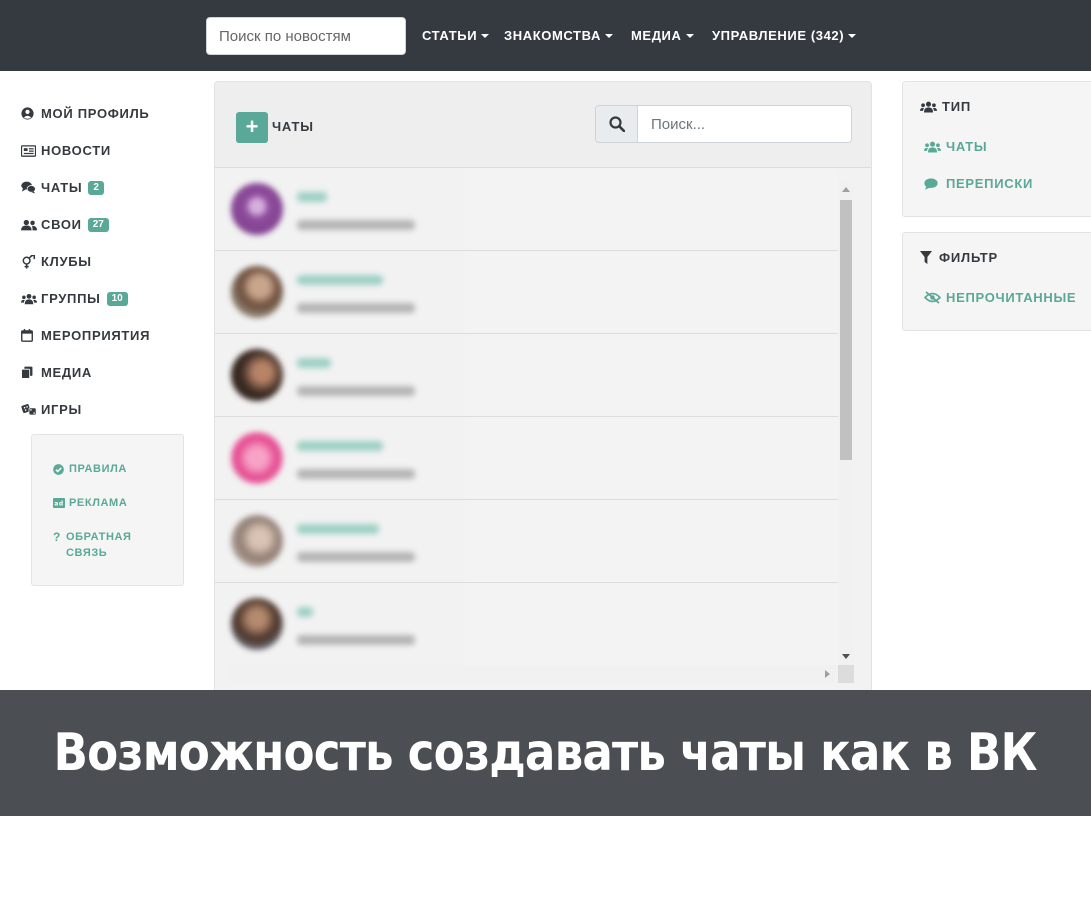  What do you see at coordinates (996, 281) in the screenshot?
I see `filter-panel: ФИЛЬТР НЕПРОЧИТАННЫЕ` at bounding box center [996, 281].